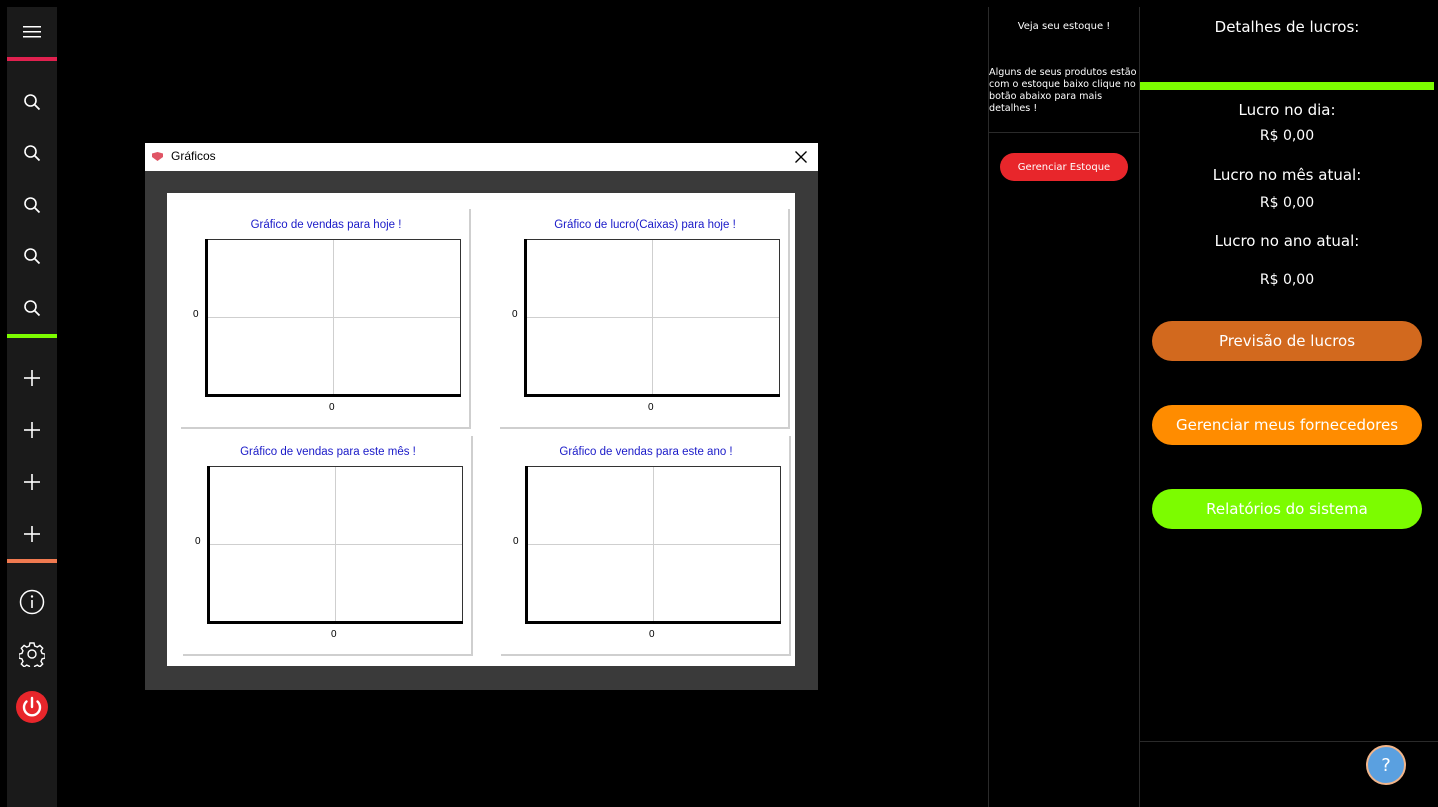 Image resolution: width=1438 pixels, height=807 pixels. I want to click on profit-day-label: Lucro no dia:, so click(1287, 110).